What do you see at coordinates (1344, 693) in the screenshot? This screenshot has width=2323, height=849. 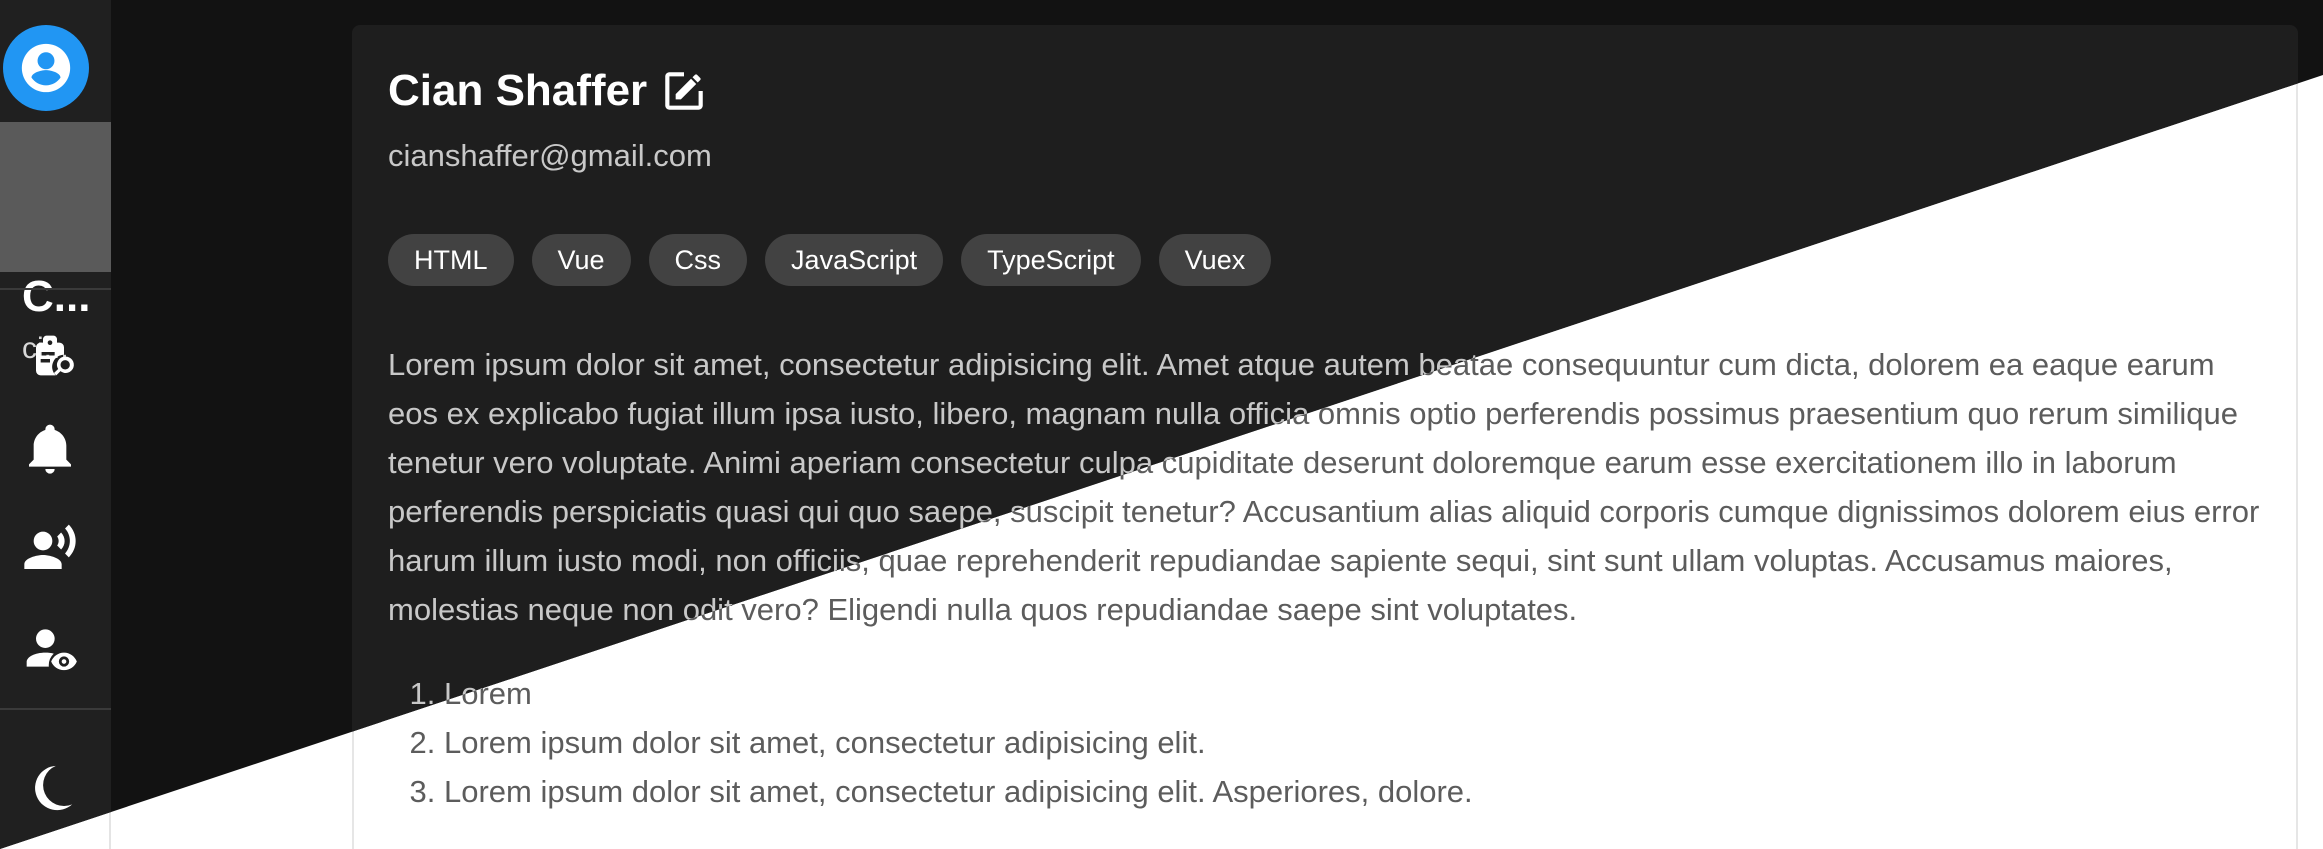 I see `list-item: Lorem` at bounding box center [1344, 693].